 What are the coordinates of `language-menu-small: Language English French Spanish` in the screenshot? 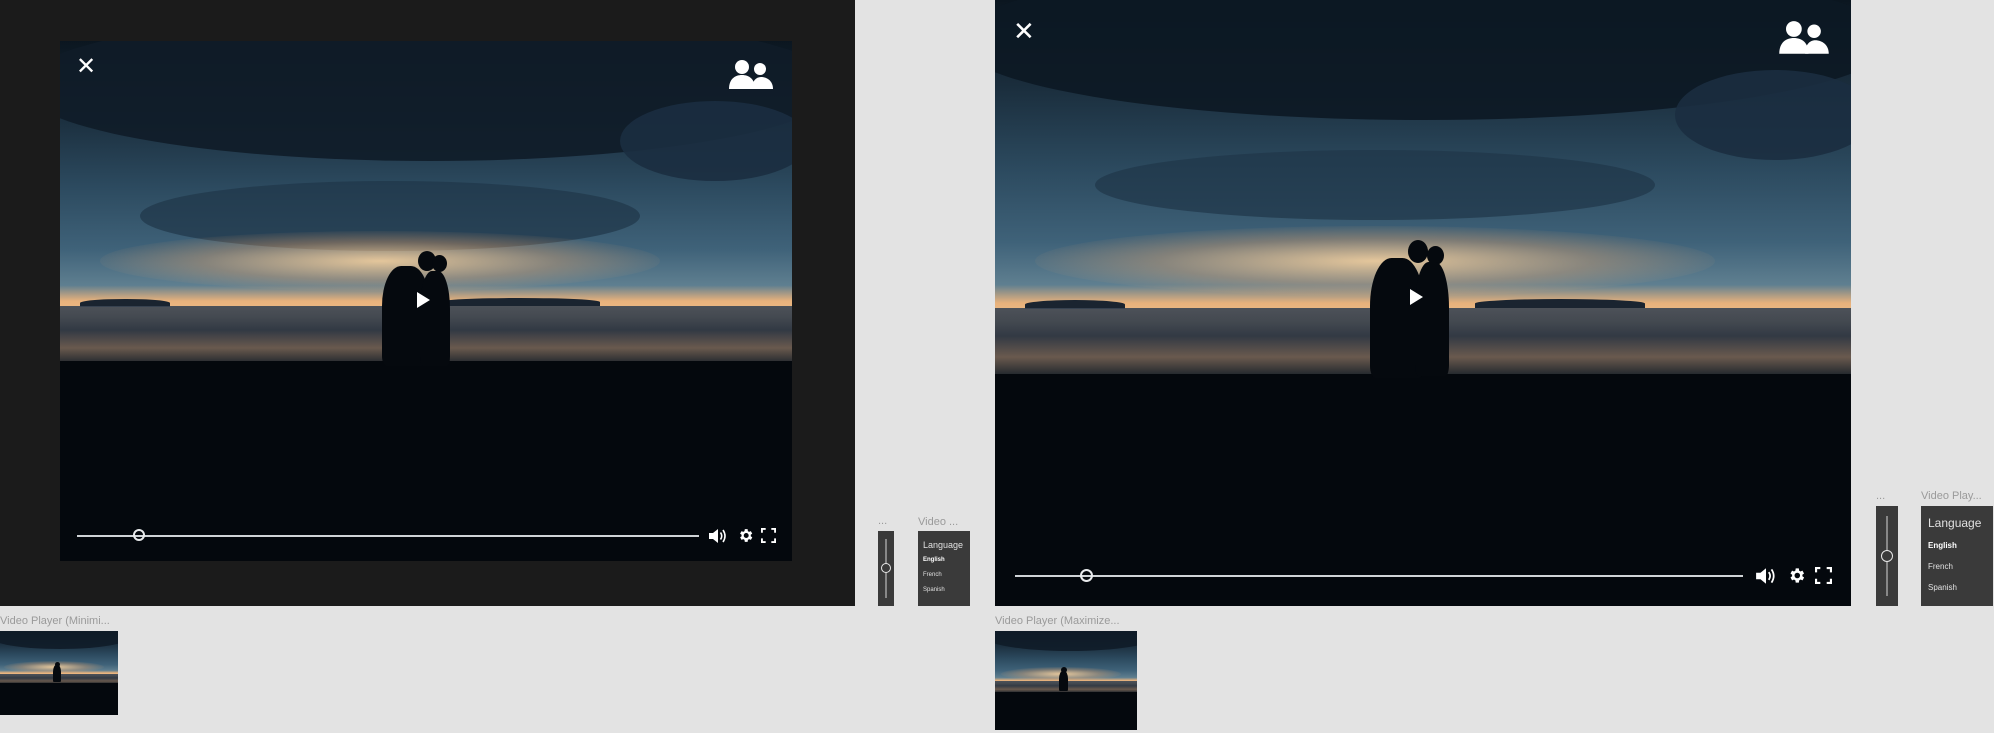 It's located at (944, 568).